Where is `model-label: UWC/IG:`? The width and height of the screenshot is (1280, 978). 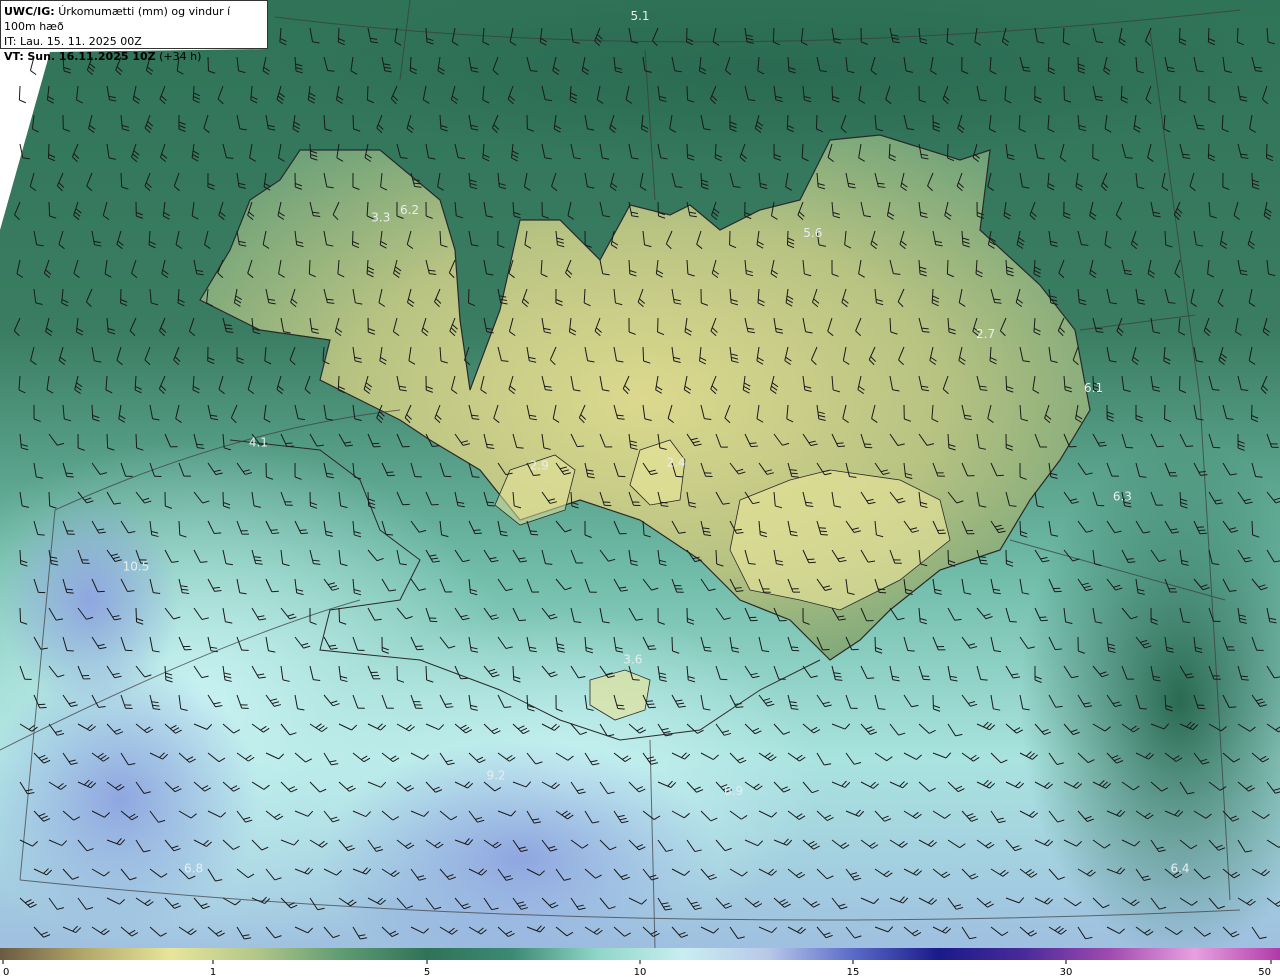 model-label: UWC/IG: is located at coordinates (29, 11).